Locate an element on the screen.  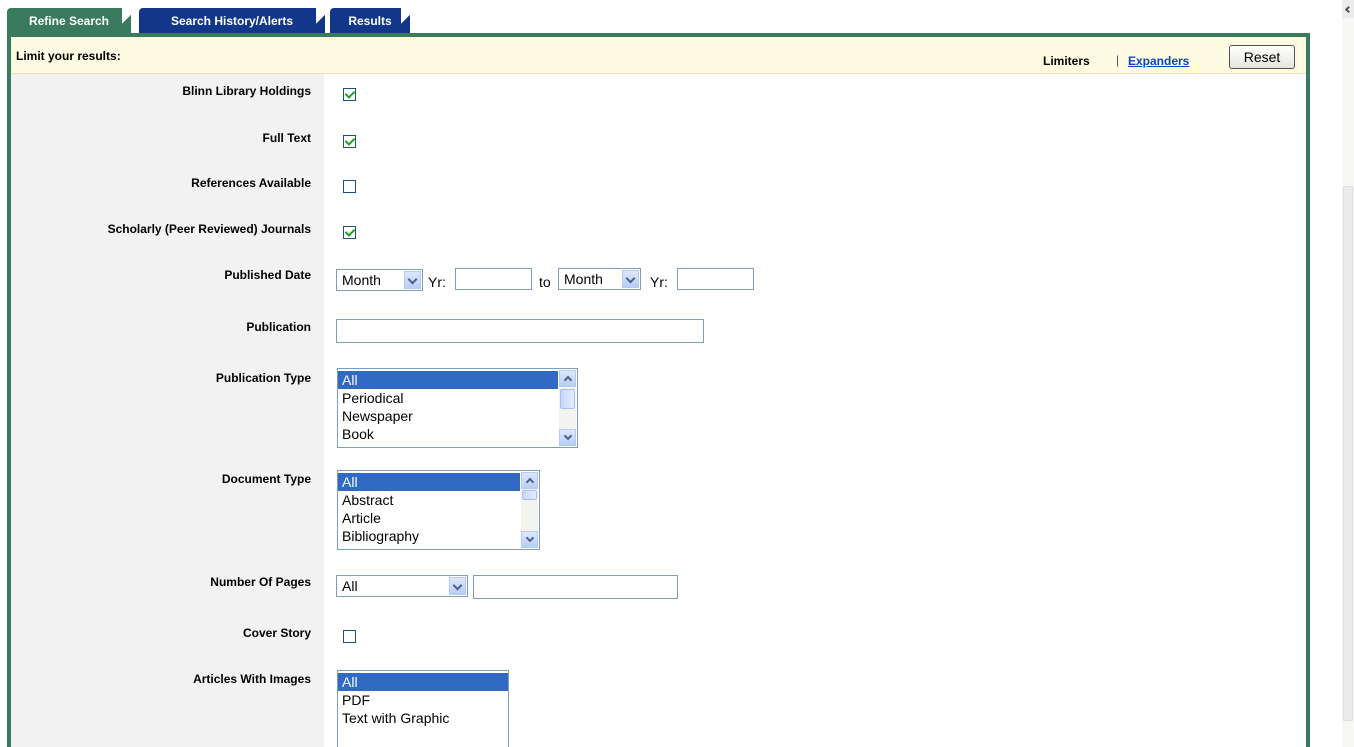
articles-with-images-option: Text with Graphic is located at coordinates (423, 718).